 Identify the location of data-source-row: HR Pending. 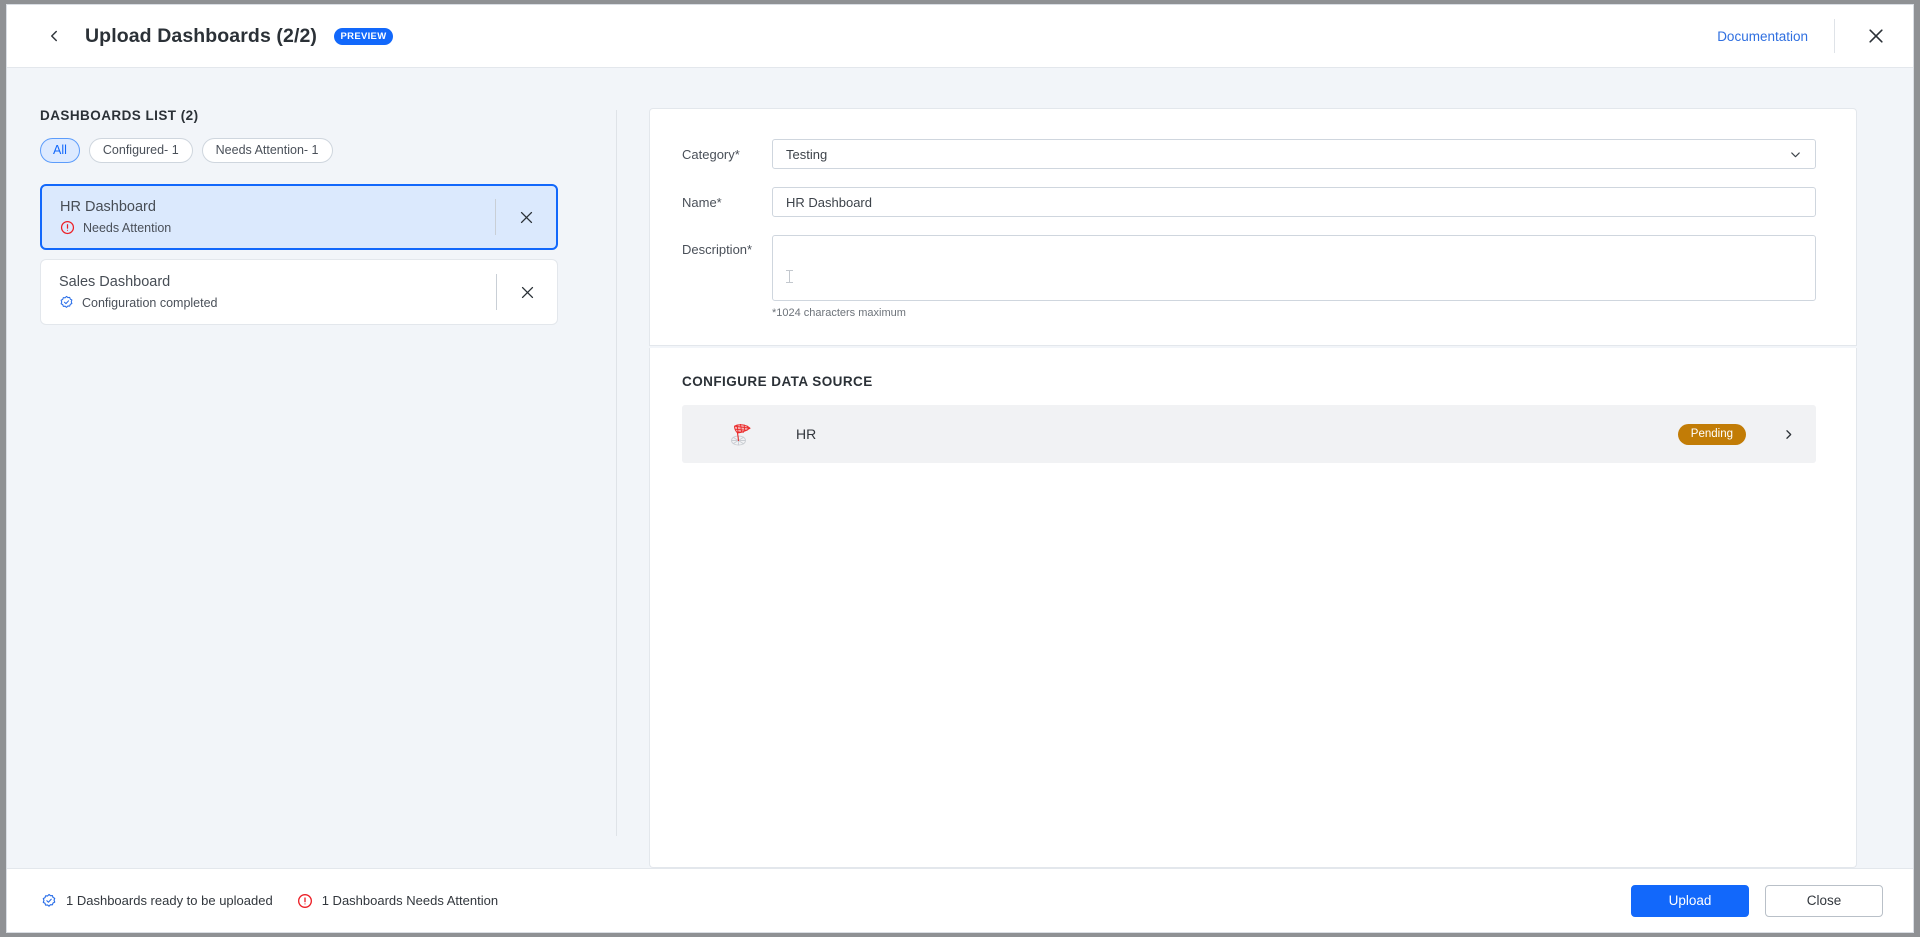
(1249, 434).